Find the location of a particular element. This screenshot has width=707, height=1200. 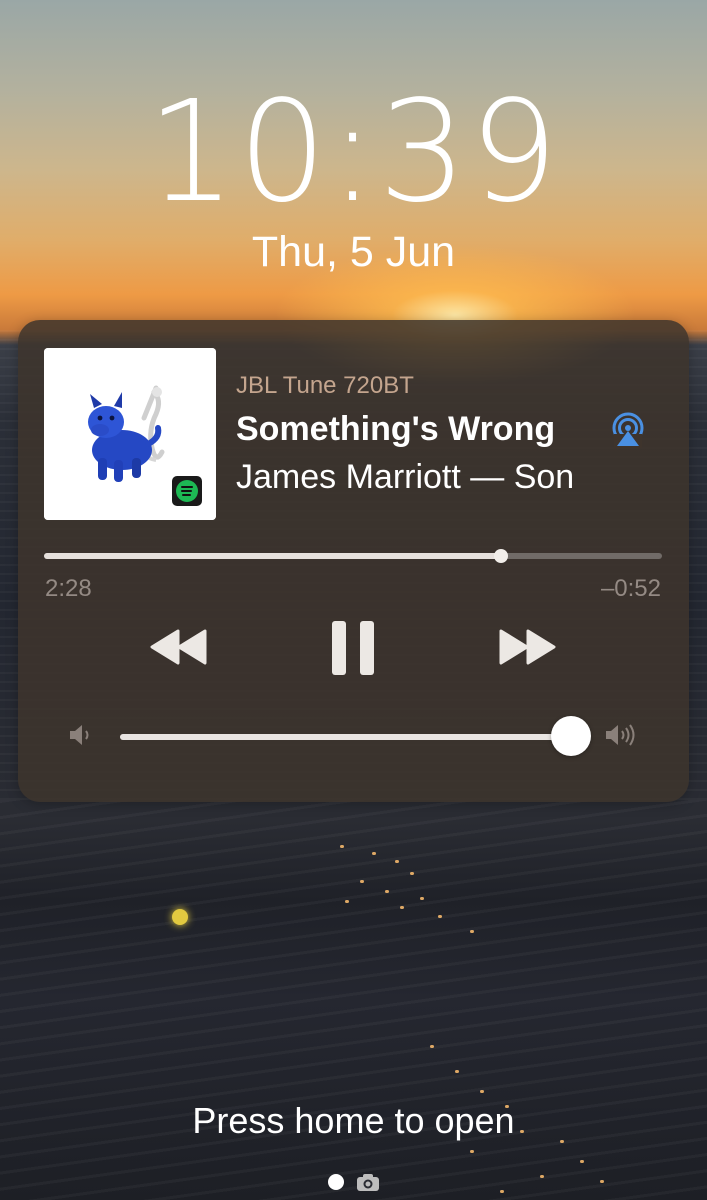

page-dot is located at coordinates (336, 1182).